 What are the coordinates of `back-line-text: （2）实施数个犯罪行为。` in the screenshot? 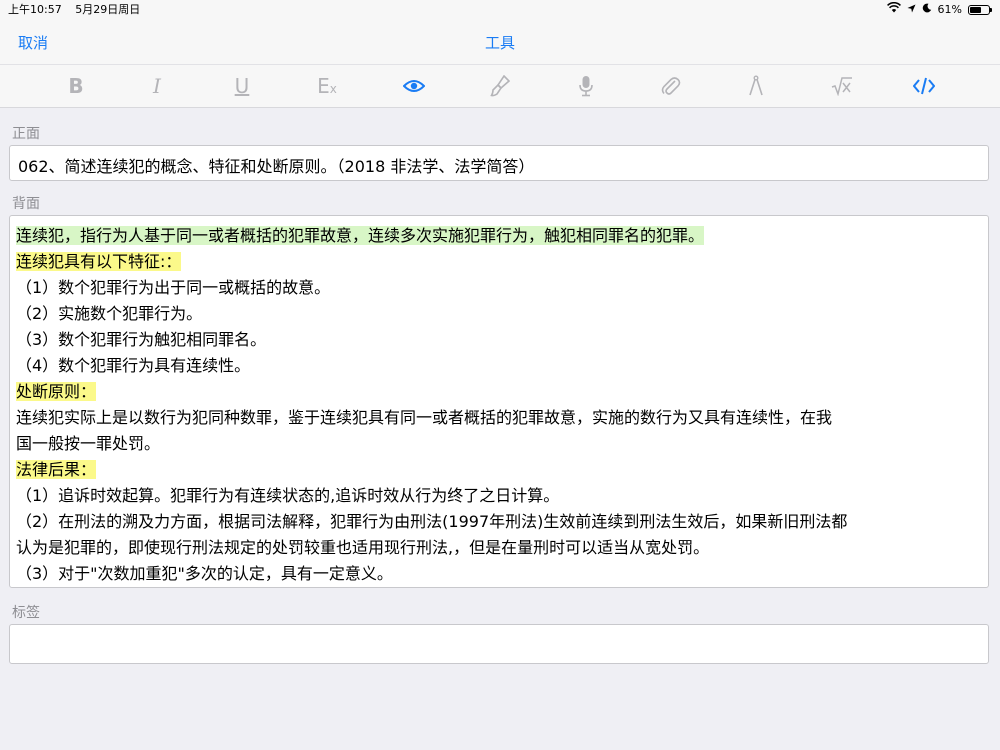 It's located at (109, 313).